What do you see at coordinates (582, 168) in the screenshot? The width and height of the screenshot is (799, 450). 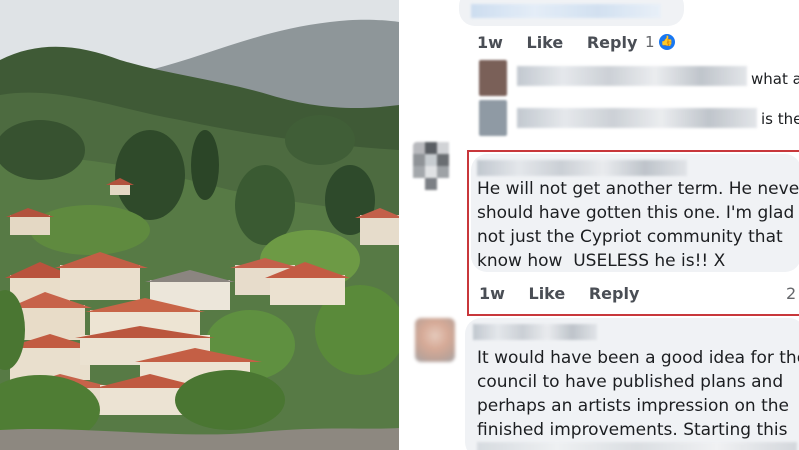 I see `highlighted-commenter-name-blurred` at bounding box center [582, 168].